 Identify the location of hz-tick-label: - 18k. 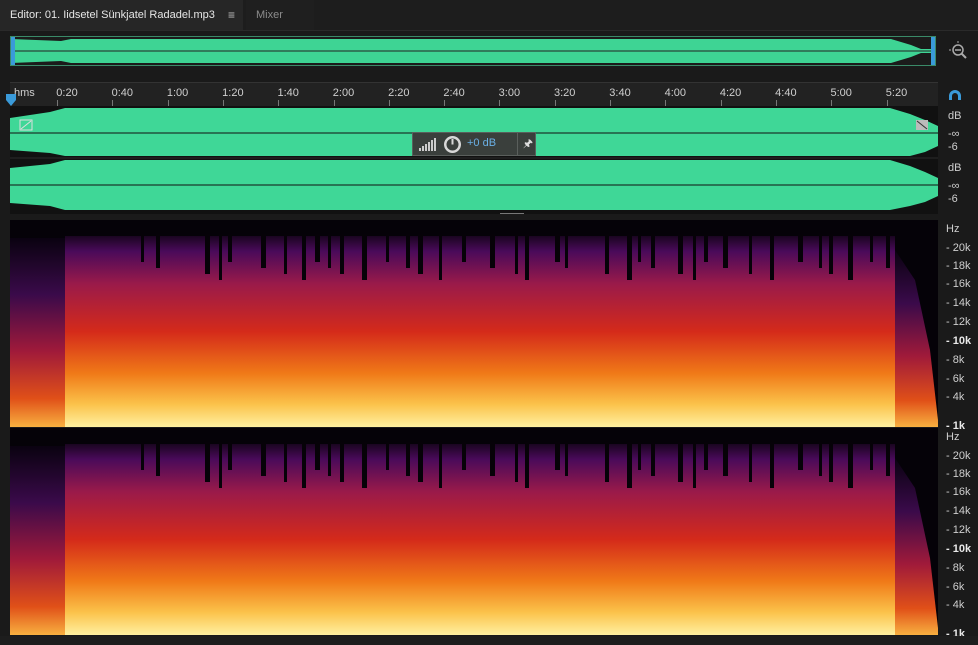
(958, 266).